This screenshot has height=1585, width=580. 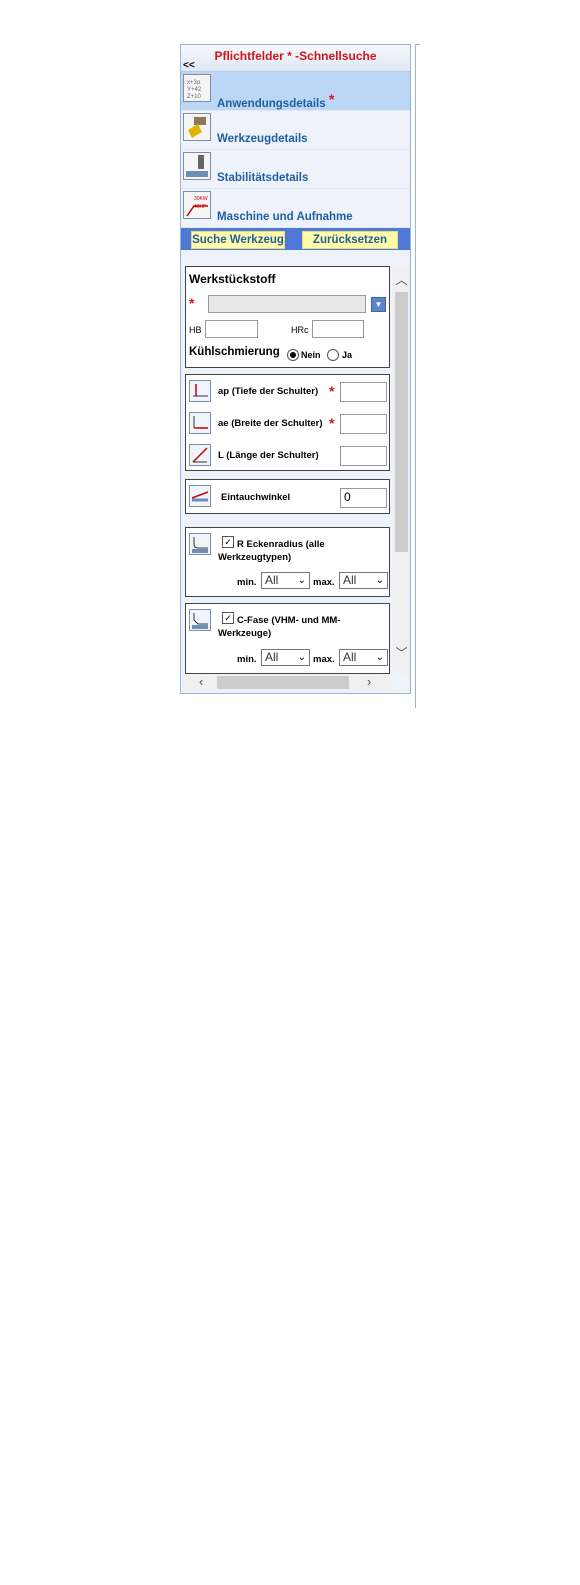 I want to click on chamfer-label: C-Fase (VHM- und MM-Werkzeuge), so click(x=279, y=627).